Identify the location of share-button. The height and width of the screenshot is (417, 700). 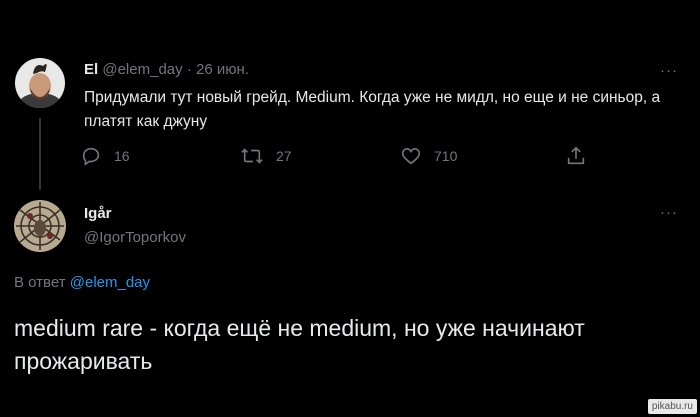
(576, 156).